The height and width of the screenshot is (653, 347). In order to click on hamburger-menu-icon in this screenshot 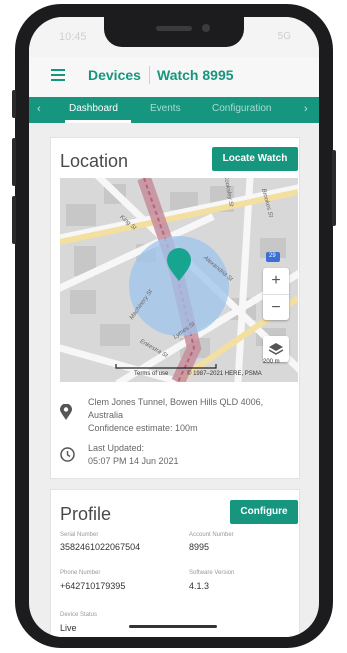, I will do `click(58, 75)`.